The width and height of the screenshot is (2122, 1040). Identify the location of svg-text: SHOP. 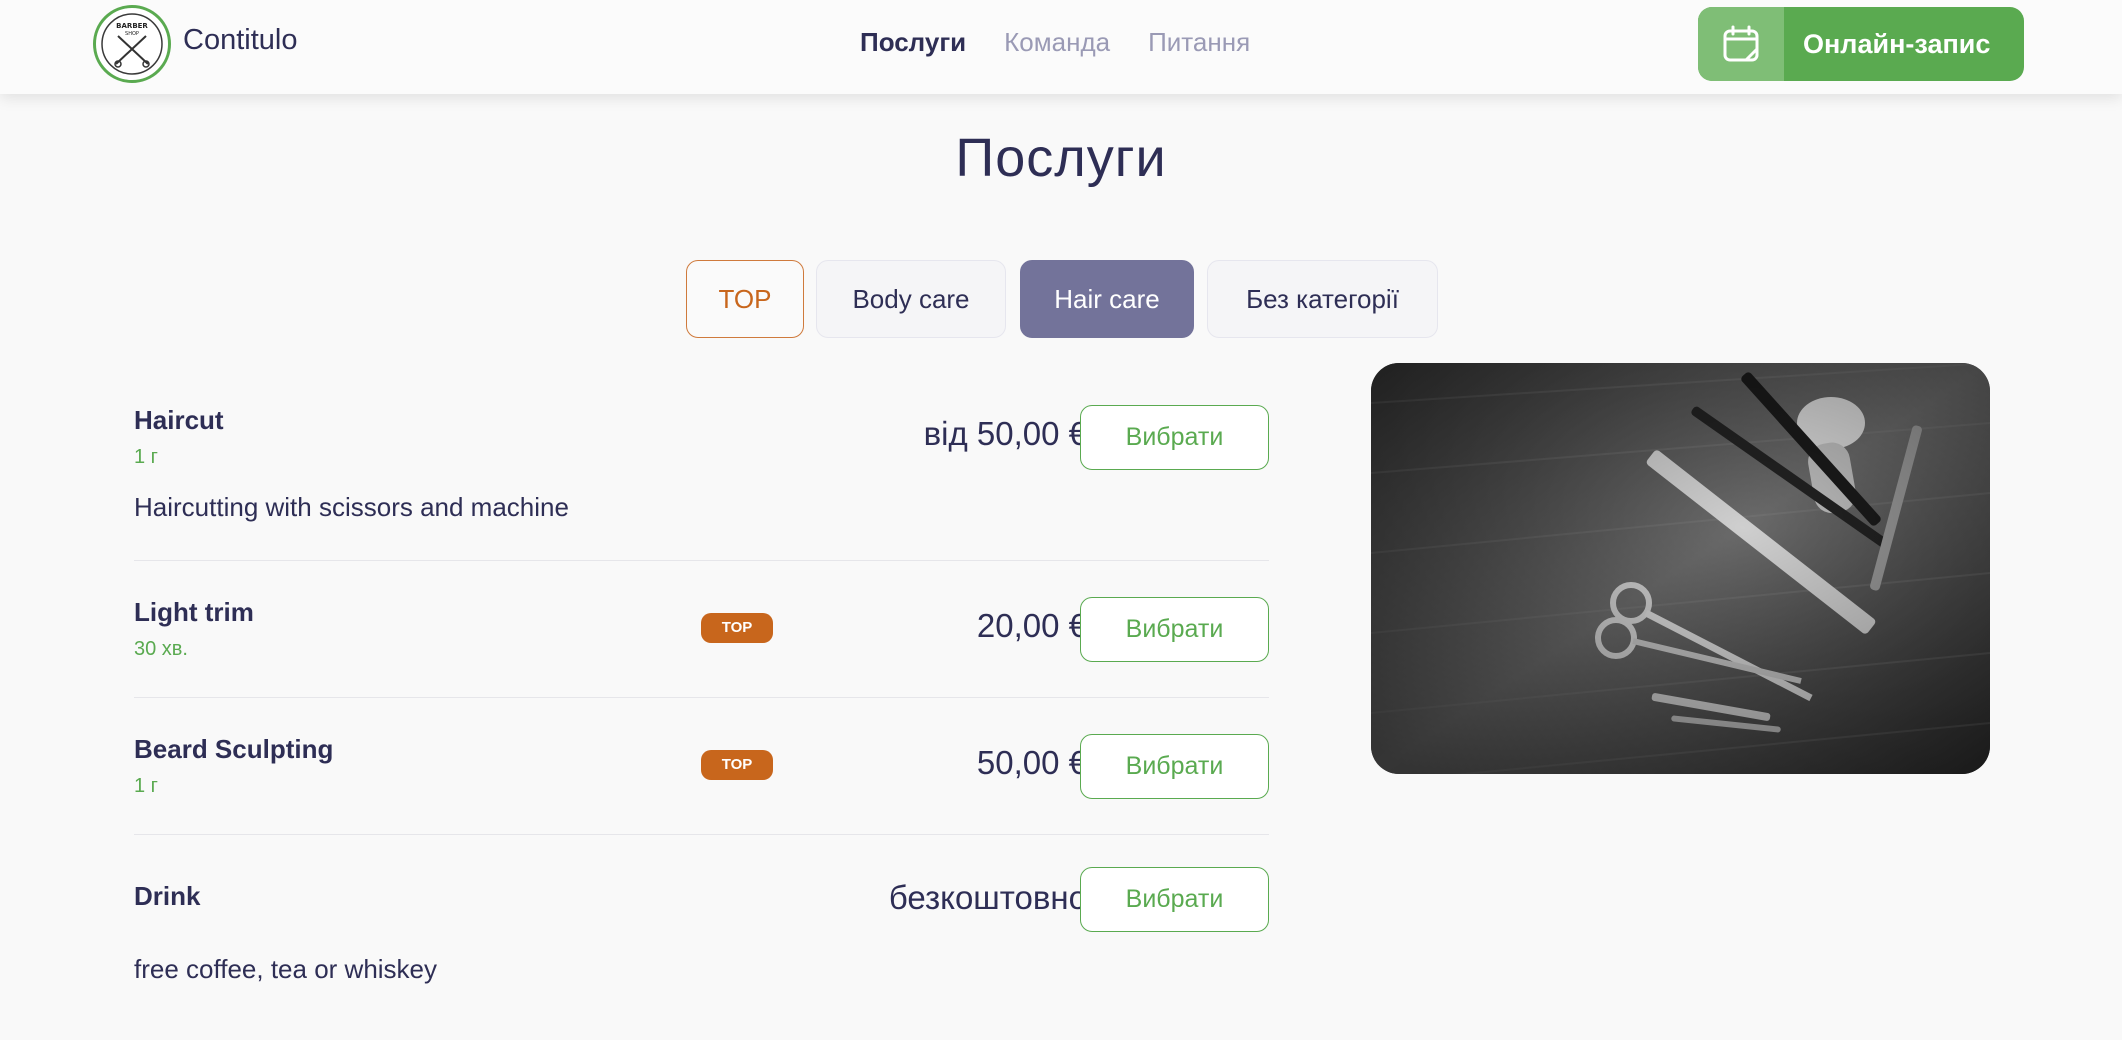
(132, 34).